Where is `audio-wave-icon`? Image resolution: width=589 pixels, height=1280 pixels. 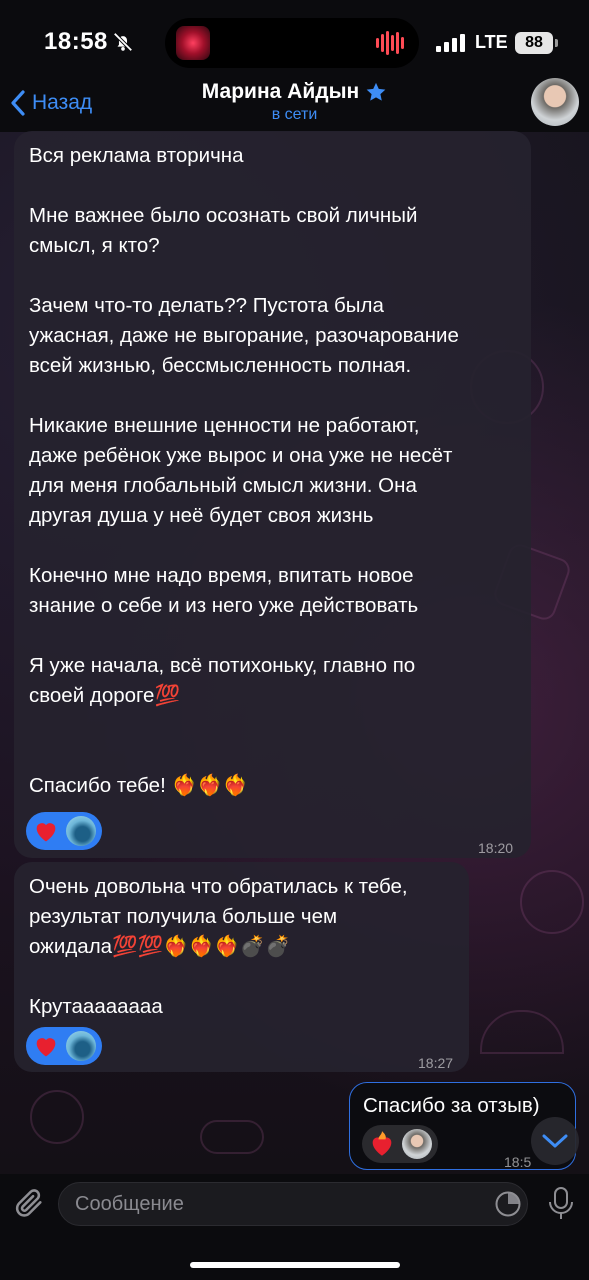
audio-wave-icon is located at coordinates (390, 43).